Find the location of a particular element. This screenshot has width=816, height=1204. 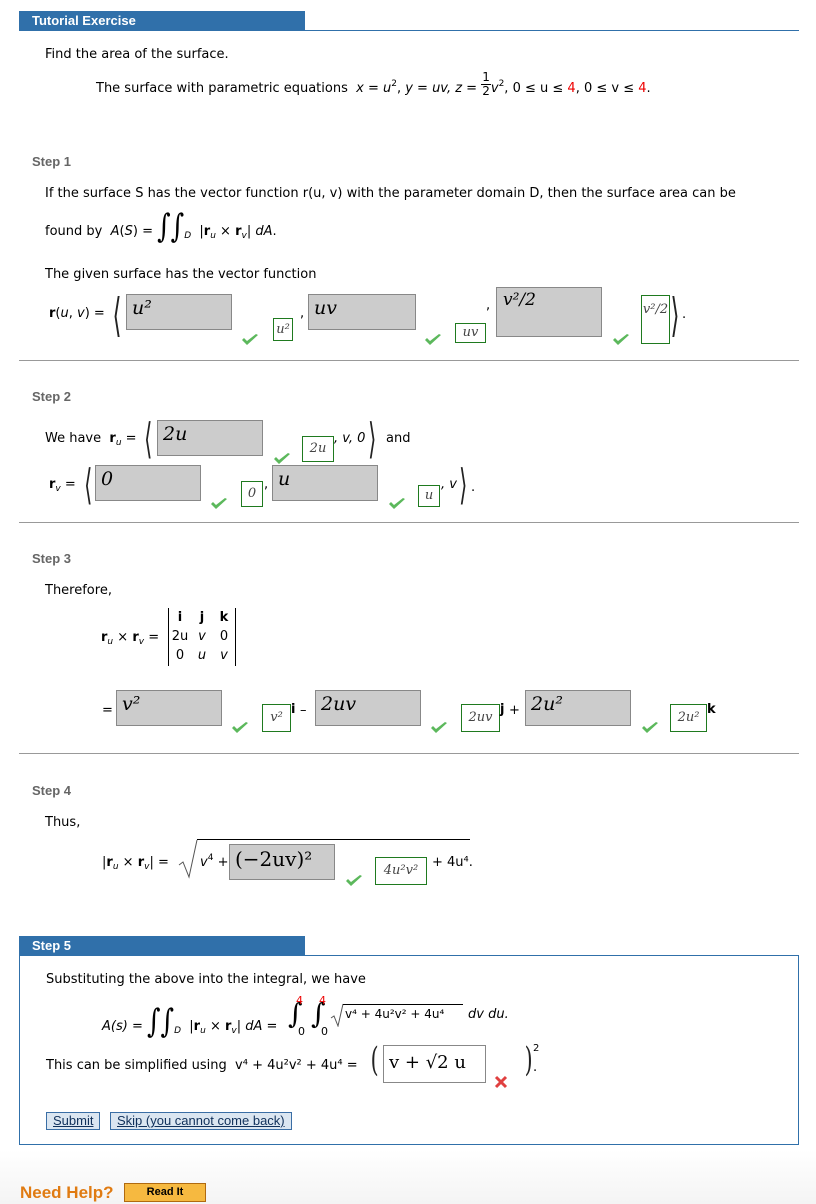

cross-icon is located at coordinates (501, 1082).